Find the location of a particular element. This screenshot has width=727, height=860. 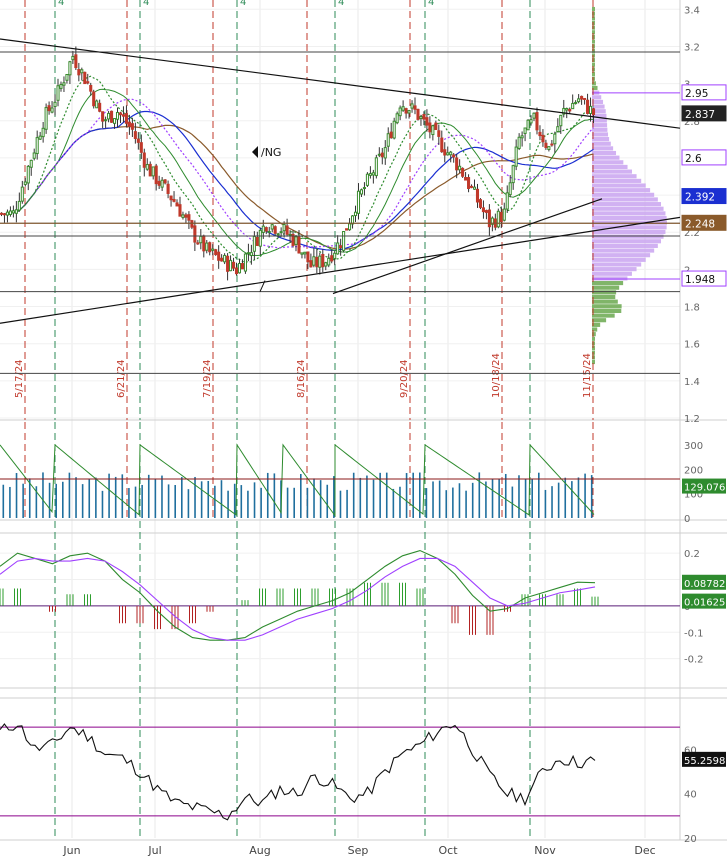

price-badge-text: 2.95 is located at coordinates (696, 94).